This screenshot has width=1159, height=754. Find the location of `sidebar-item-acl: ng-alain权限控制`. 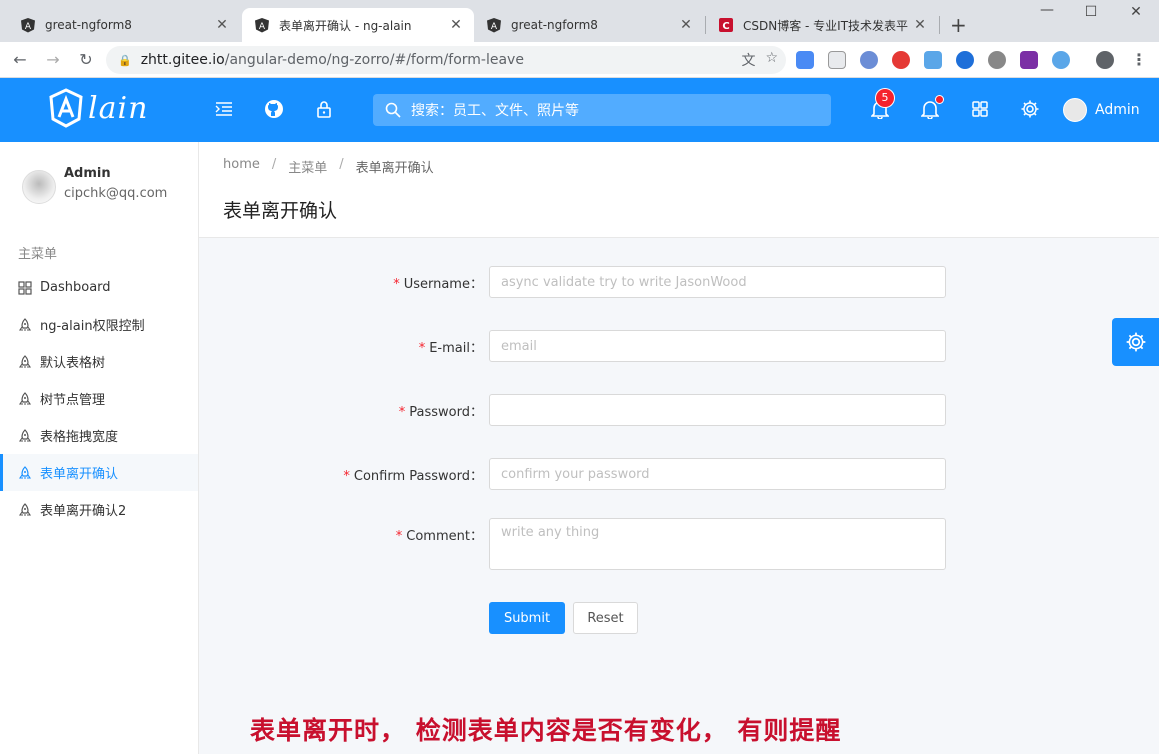

sidebar-item-acl: ng-alain权限控制 is located at coordinates (99, 324).